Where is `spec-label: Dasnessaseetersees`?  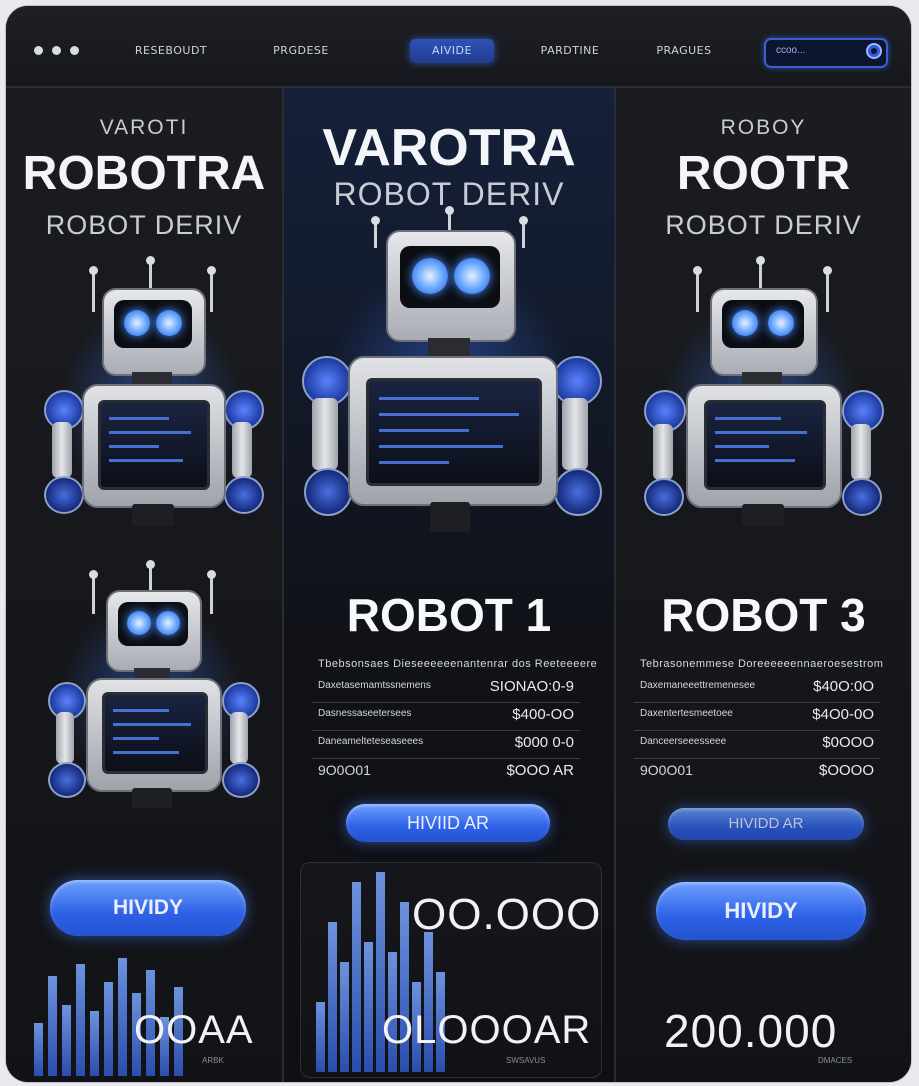 spec-label: Dasnessaseetersees is located at coordinates (365, 713).